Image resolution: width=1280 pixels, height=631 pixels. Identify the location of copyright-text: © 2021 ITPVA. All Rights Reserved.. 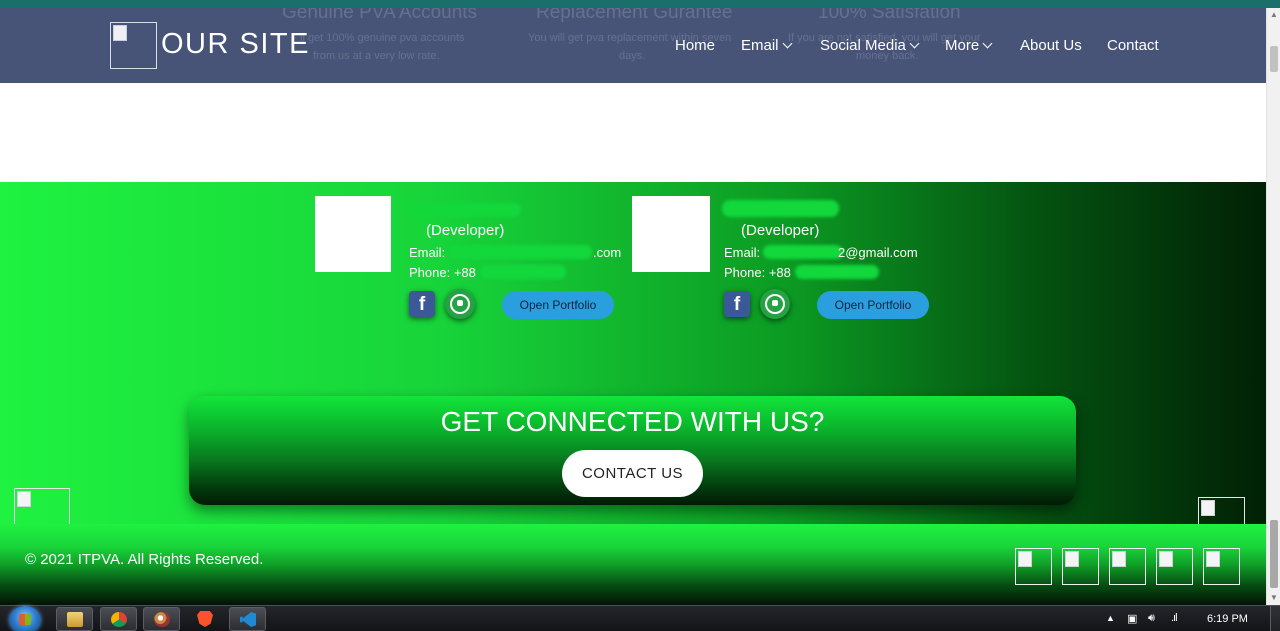
(144, 559).